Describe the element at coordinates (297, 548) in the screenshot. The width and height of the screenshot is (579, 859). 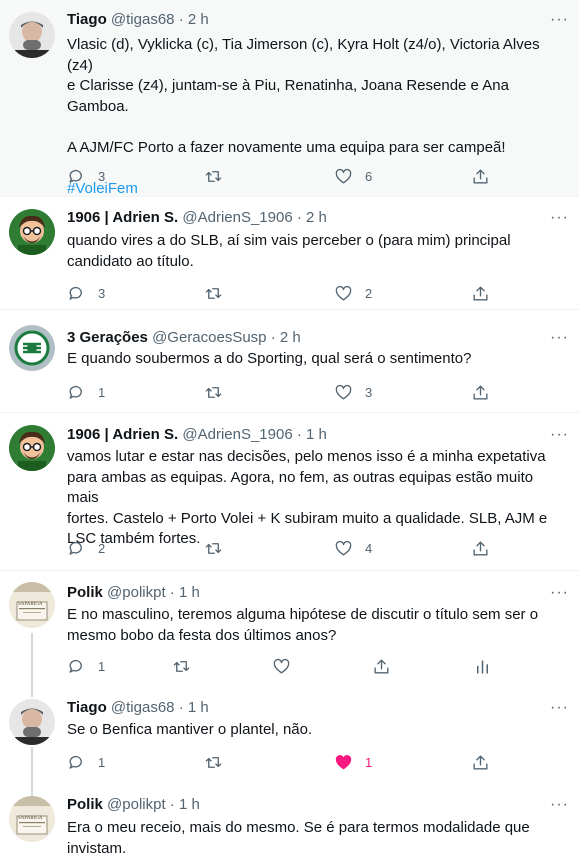
I see `tweet-actions: 2 4` at that location.